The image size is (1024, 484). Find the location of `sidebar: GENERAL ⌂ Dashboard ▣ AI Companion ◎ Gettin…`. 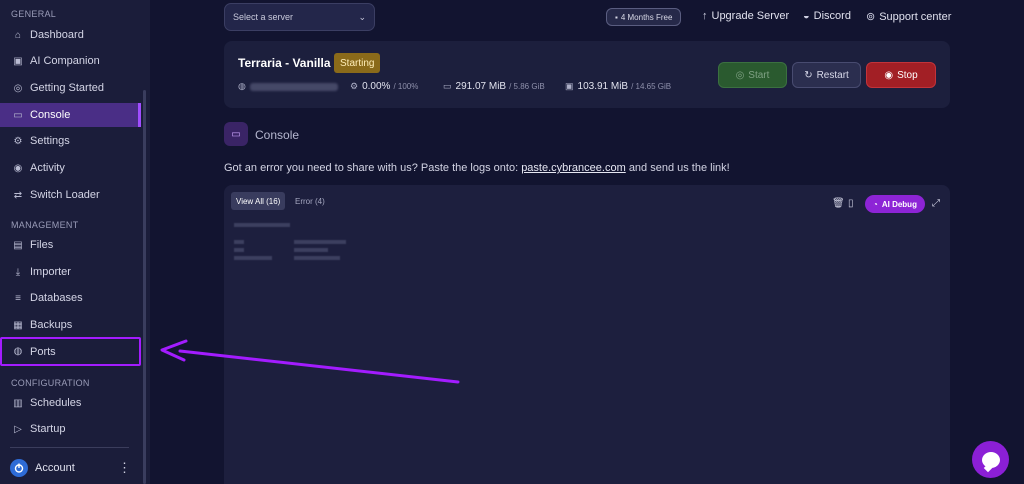

sidebar: GENERAL ⌂ Dashboard ▣ AI Companion ◎ Gettin… is located at coordinates (75, 242).